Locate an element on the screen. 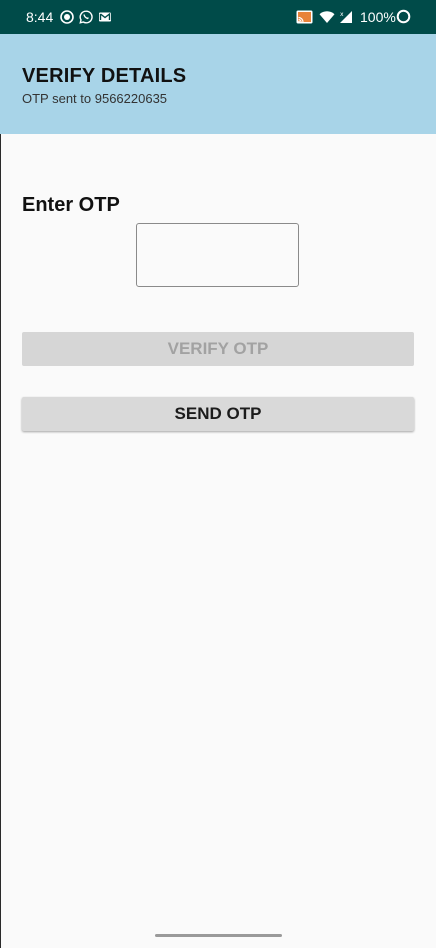 The height and width of the screenshot is (948, 436). status-time: 8:44 is located at coordinates (40, 17).